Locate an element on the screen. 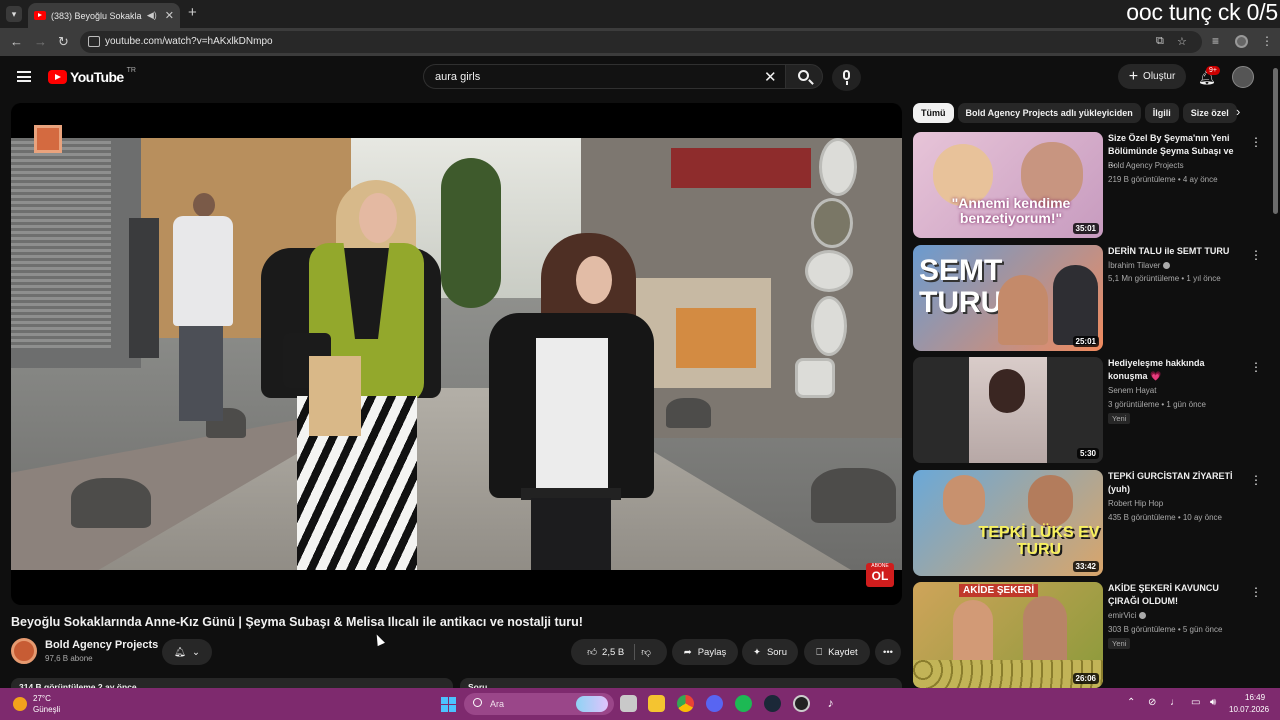  site-info-icon is located at coordinates (94, 41).